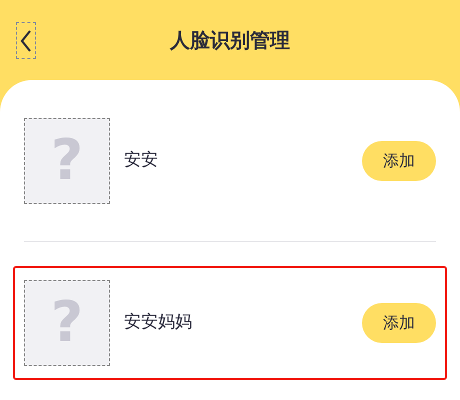  I want to click on back-icon, so click(26, 40).